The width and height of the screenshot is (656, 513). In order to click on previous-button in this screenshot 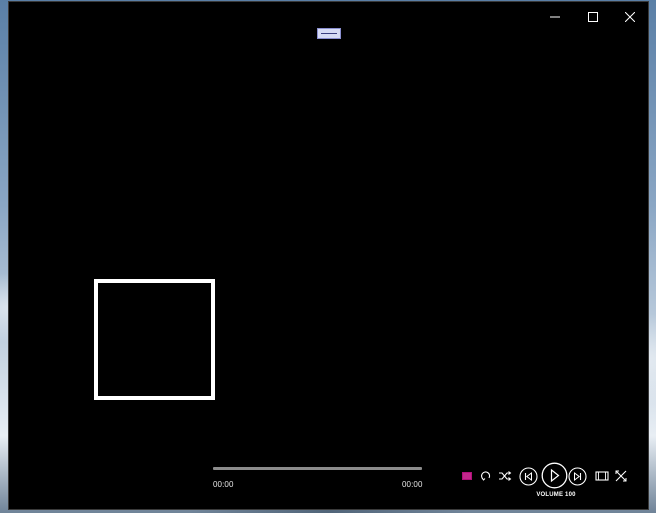, I will do `click(528, 476)`.